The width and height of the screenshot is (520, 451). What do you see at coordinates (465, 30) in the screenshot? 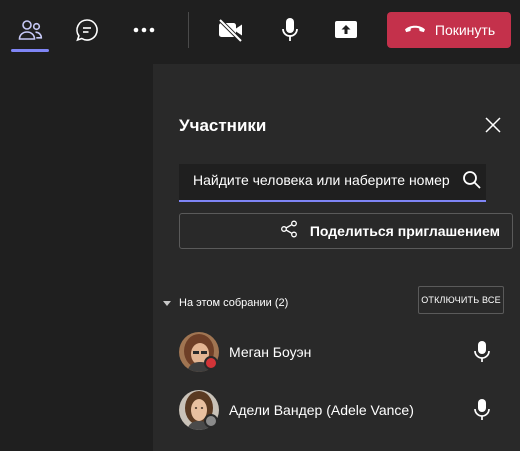
I see `leave-meeting-label: Покинуть` at bounding box center [465, 30].